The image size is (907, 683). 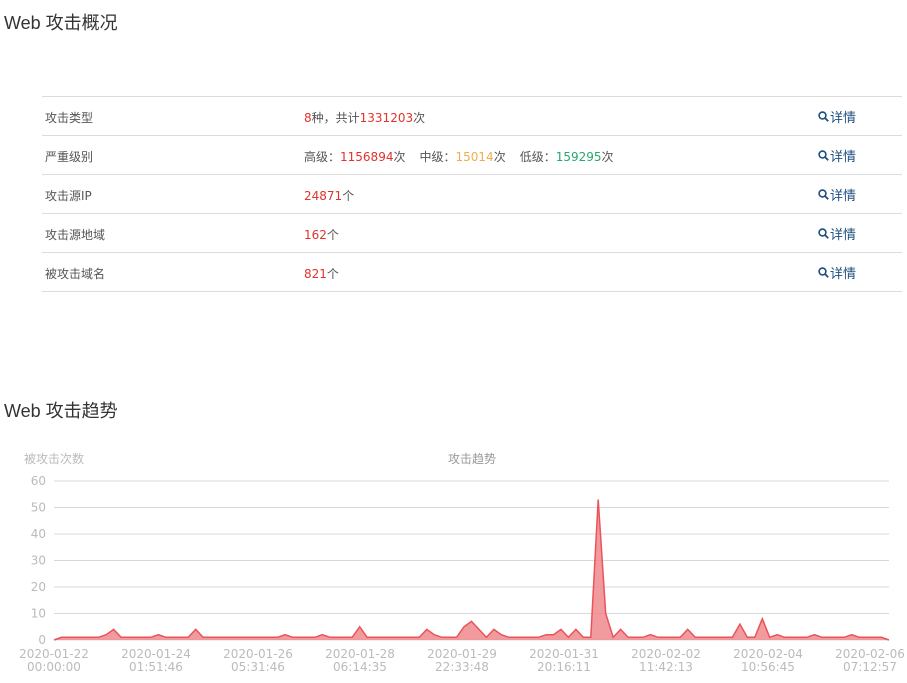 What do you see at coordinates (462, 667) in the screenshot?
I see `x-tick-time: 22:33:48` at bounding box center [462, 667].